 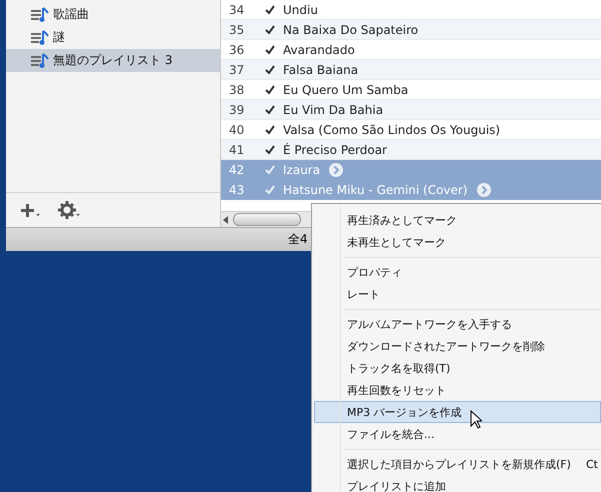 I want to click on track-row: 37 Falsa Baiana, so click(x=411, y=70).